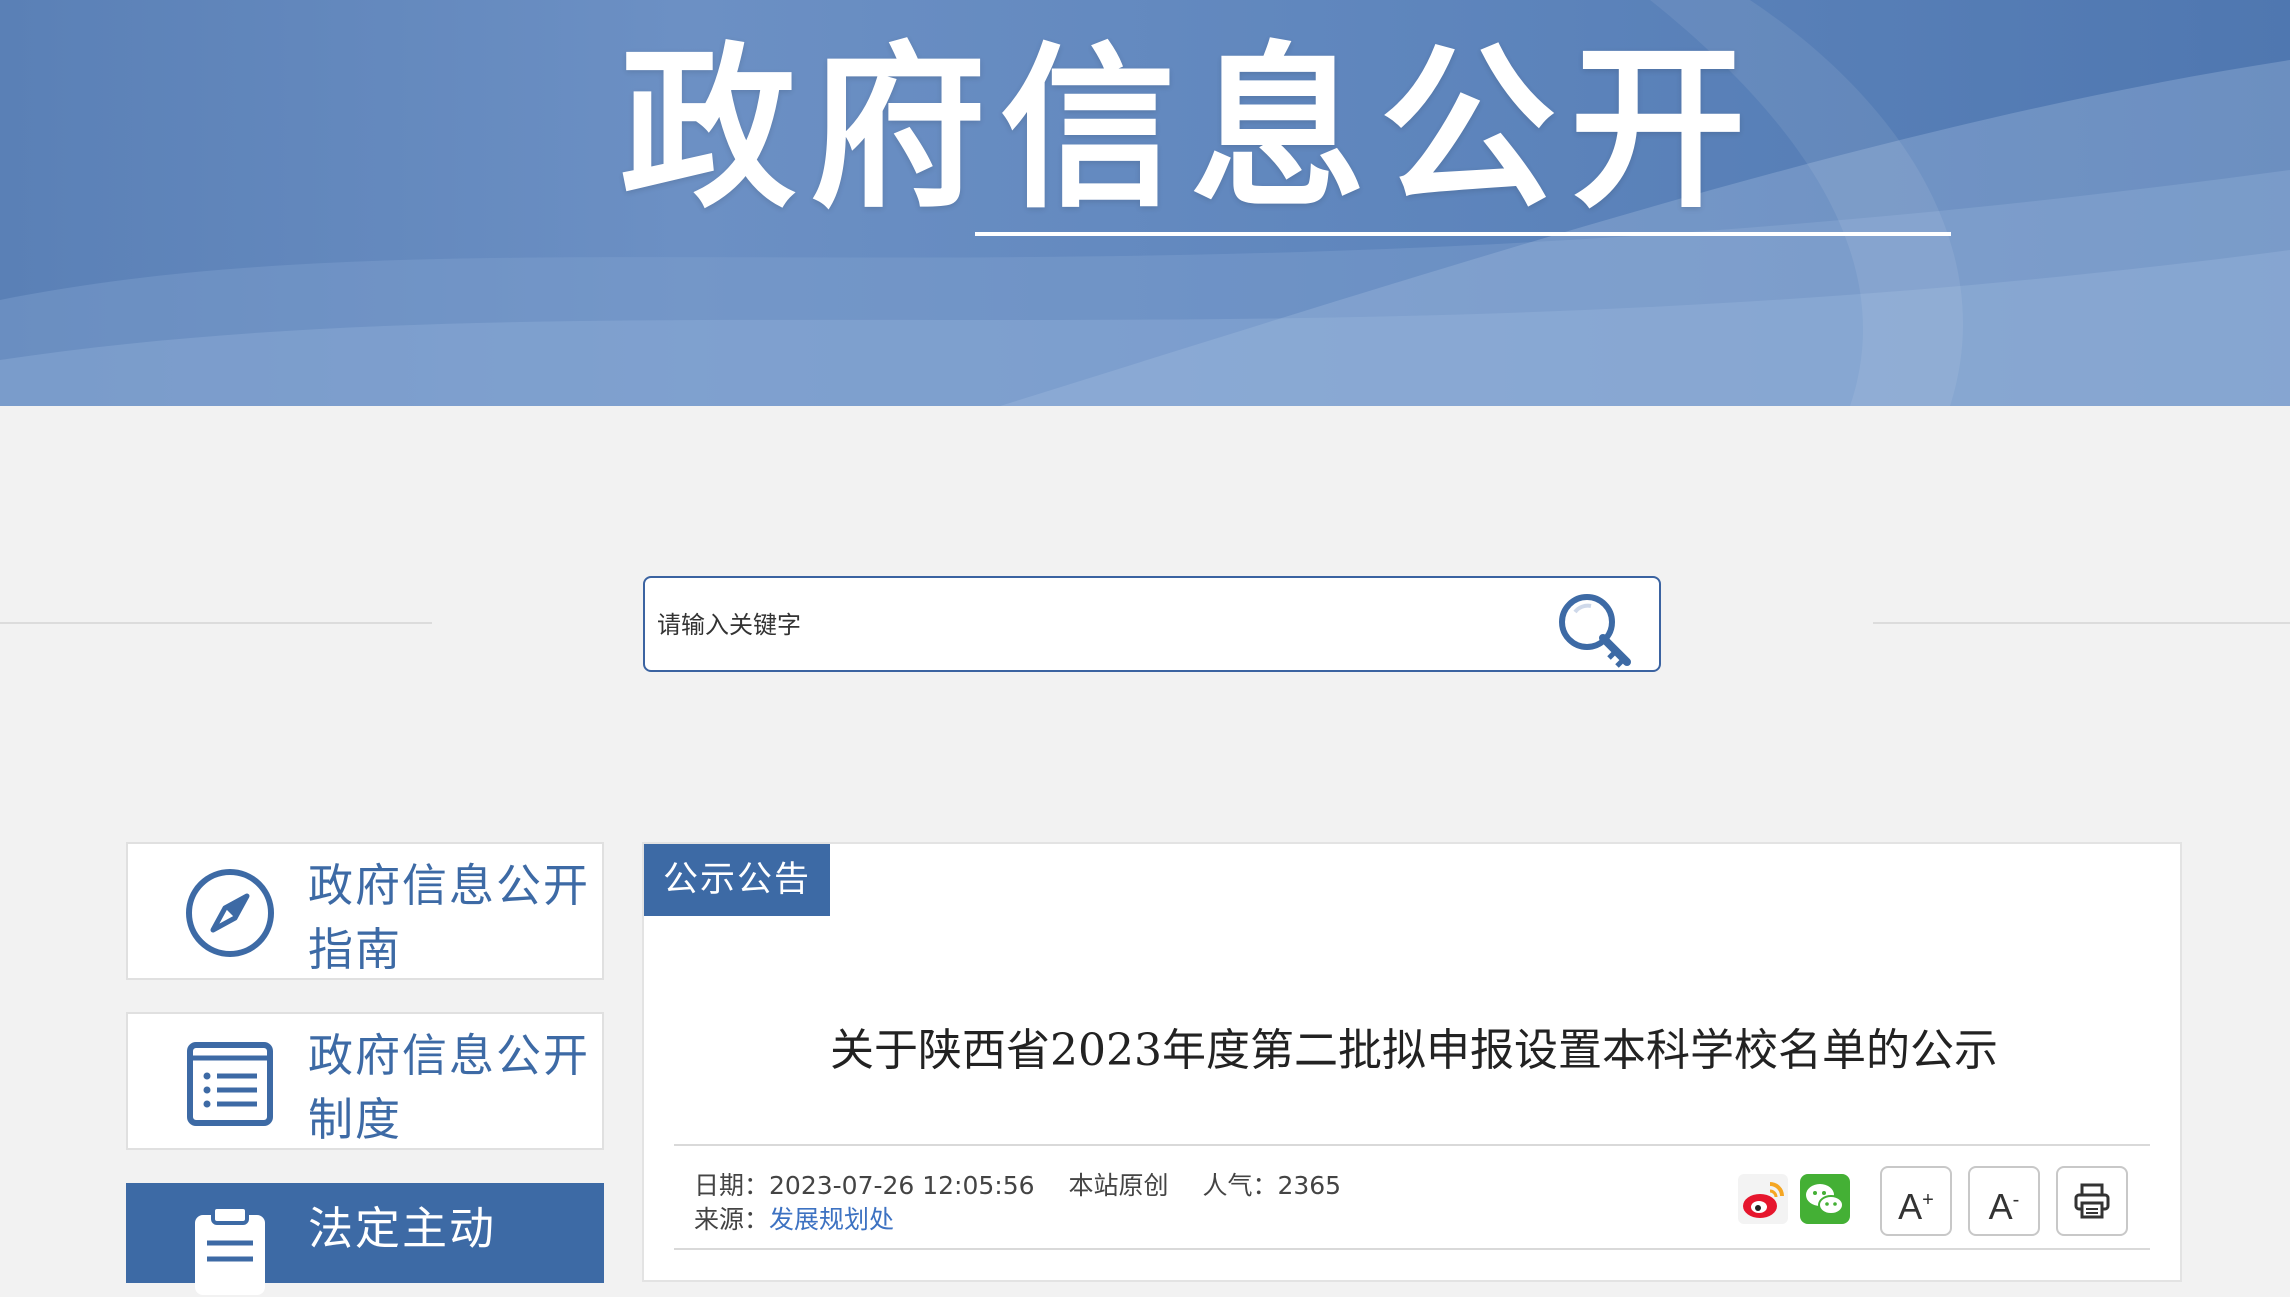 This screenshot has width=2290, height=1297. I want to click on sidebar-item-system: 政府信息公开制度, so click(365, 1081).